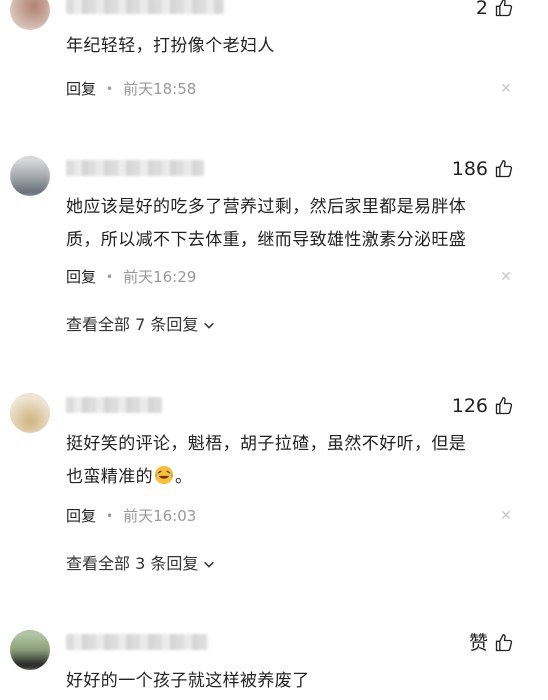 This screenshot has height=700, width=548. I want to click on comment-text: 年纪轻轻，打扮像个老妇人, so click(296, 46).